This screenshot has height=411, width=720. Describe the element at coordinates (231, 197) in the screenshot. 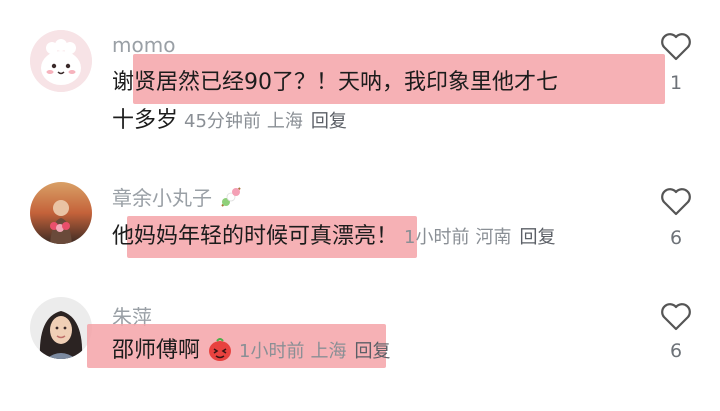

I see `dango-icon` at that location.